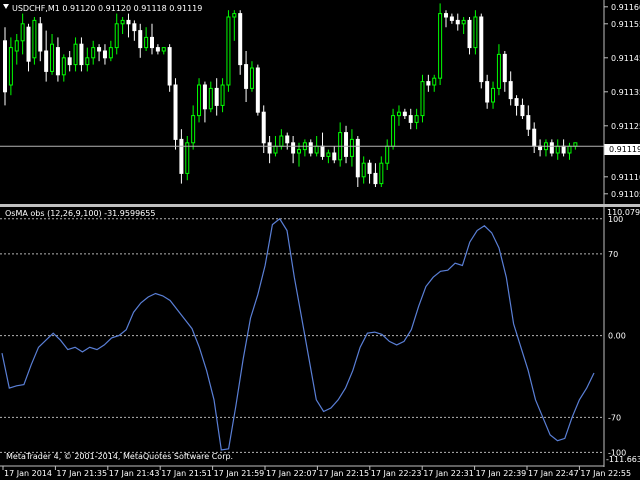  I want to click on level-label: 0.00, so click(617, 336).